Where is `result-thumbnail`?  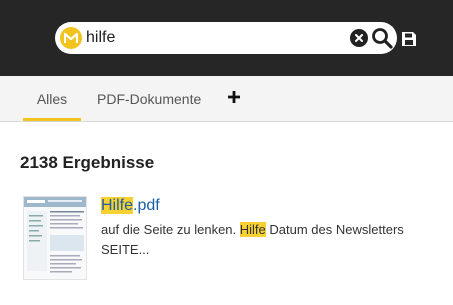 result-thumbnail is located at coordinates (55, 238).